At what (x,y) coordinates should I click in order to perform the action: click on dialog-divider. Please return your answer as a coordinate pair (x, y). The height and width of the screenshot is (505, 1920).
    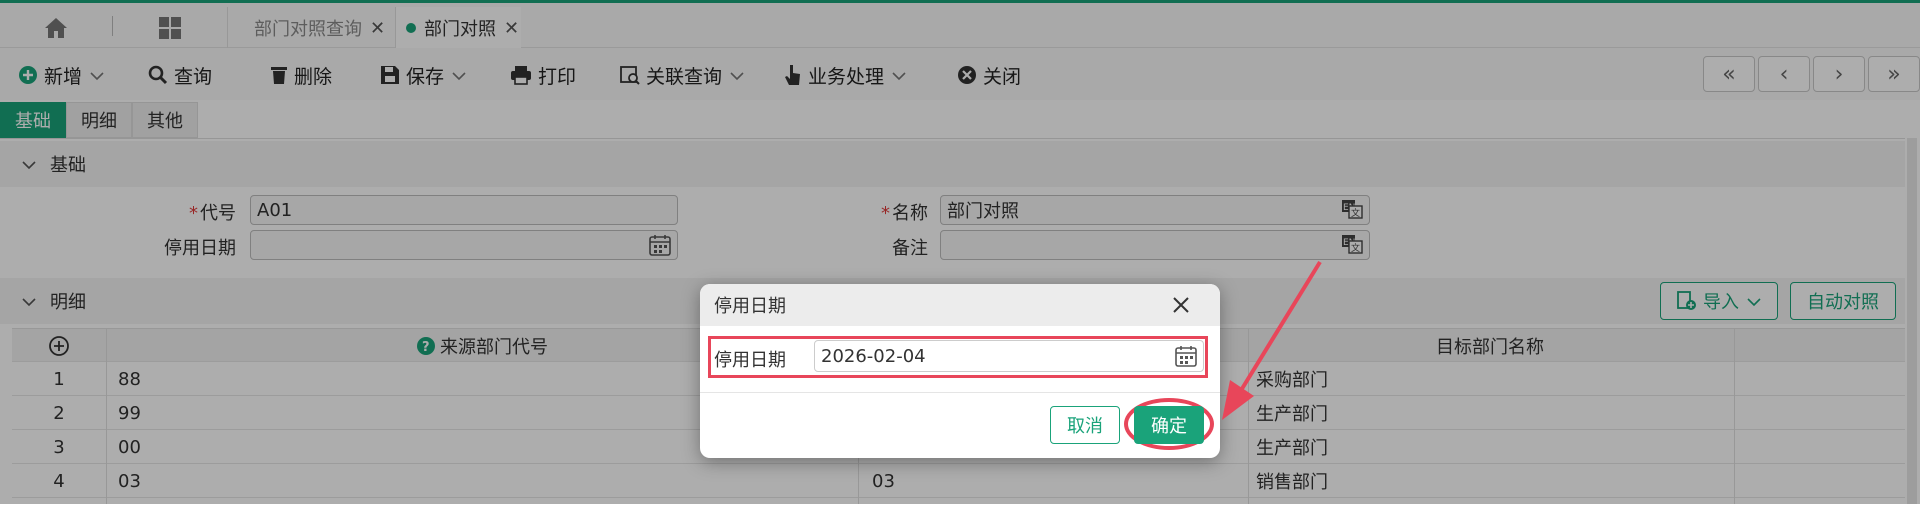
    Looking at the image, I should click on (960, 392).